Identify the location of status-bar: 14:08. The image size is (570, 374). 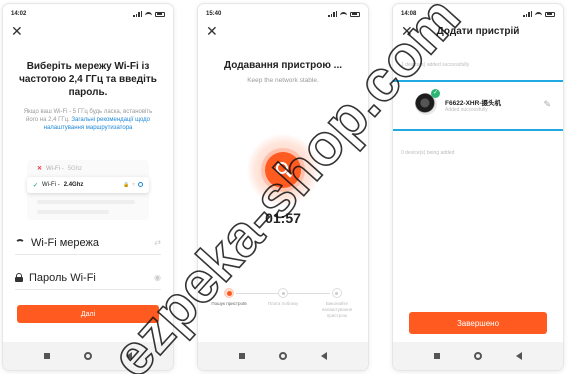
(478, 16).